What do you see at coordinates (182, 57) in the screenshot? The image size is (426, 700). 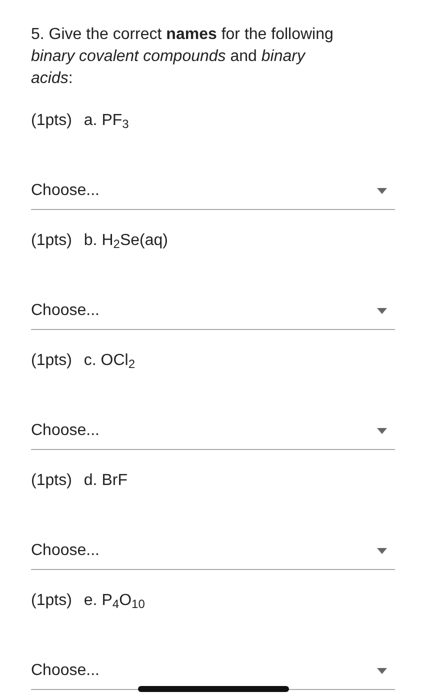 I see `question-text: 5. Give the correct names for the following binary covalent compounds and binary acids:` at bounding box center [182, 57].